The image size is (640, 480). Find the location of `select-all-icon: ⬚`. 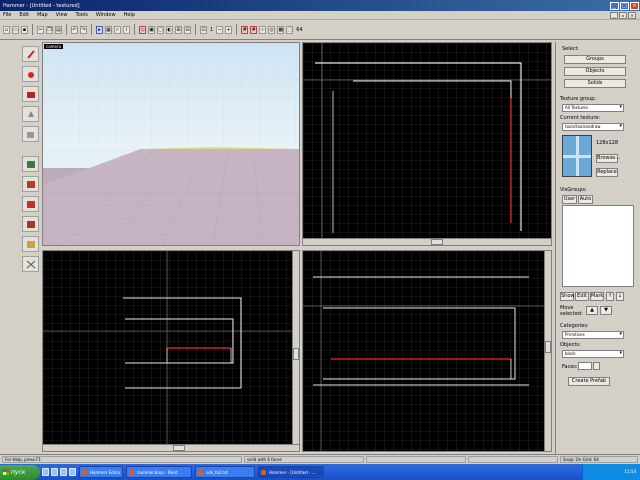

select-all-icon: ⬚ is located at coordinates (290, 29).